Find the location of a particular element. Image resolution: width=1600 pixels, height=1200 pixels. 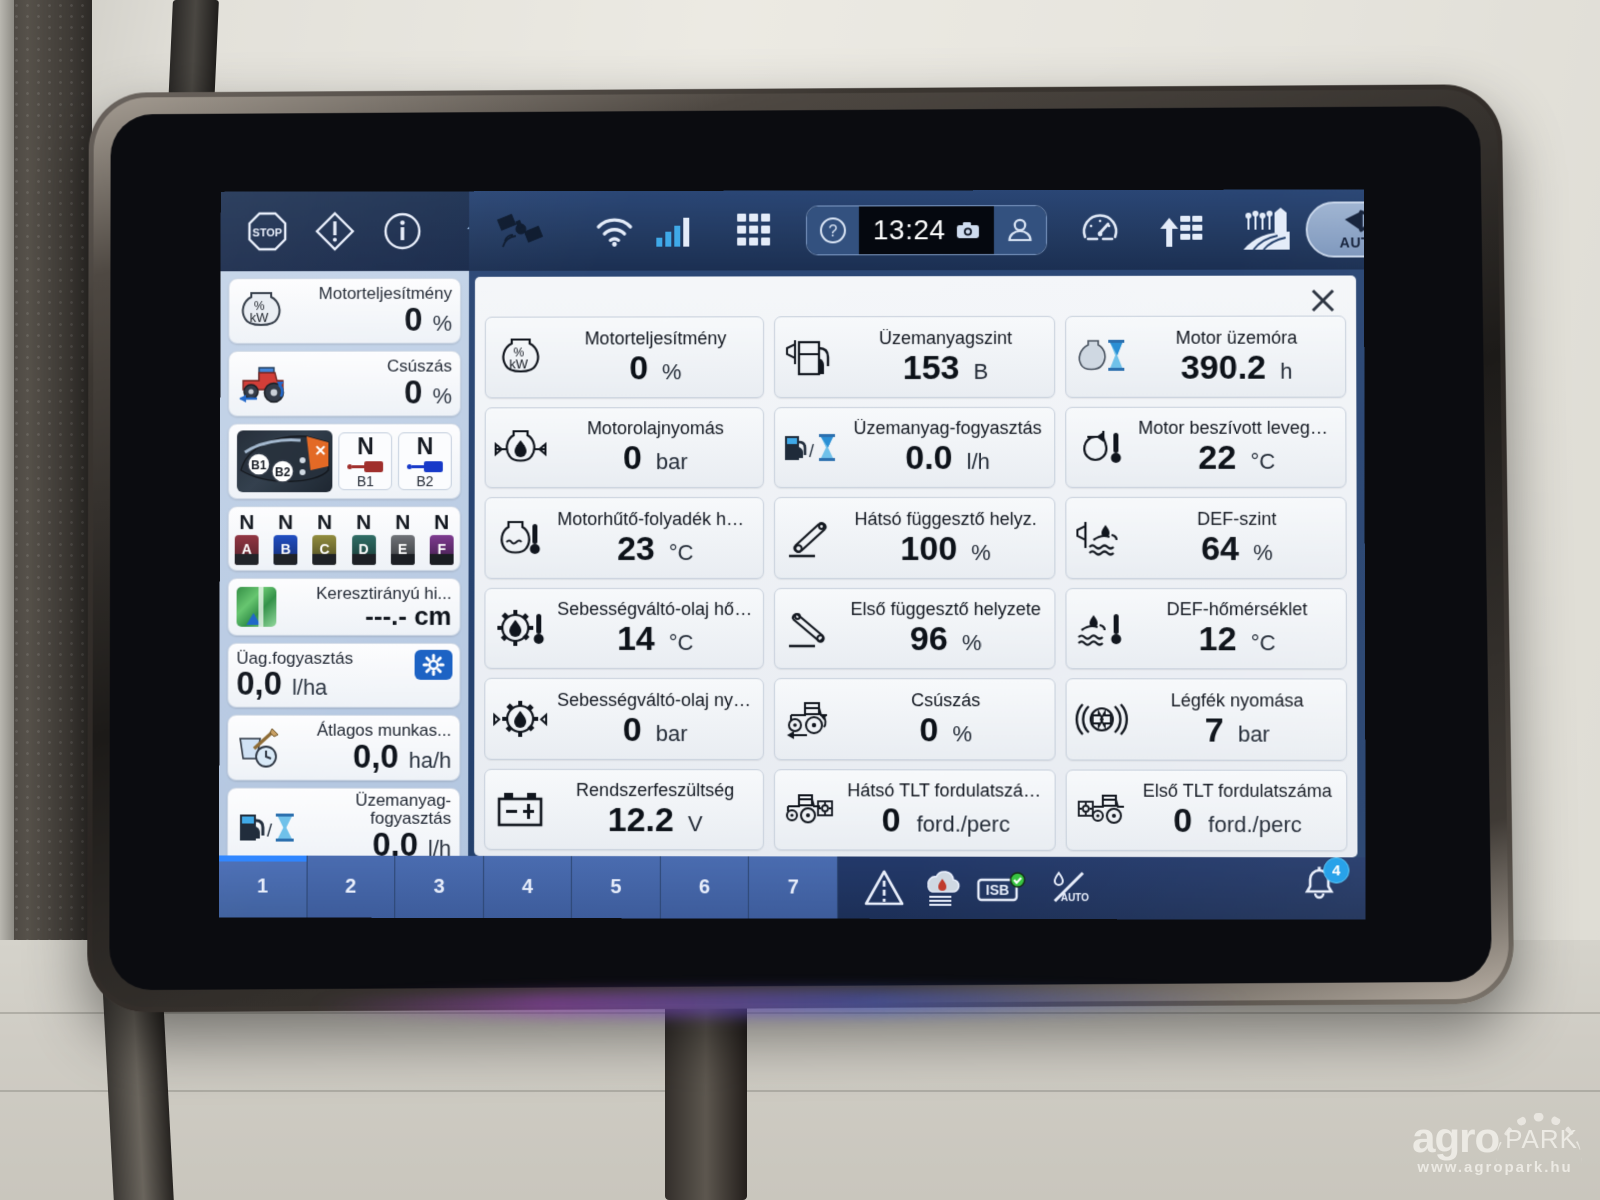

tab-2: 2 is located at coordinates (351, 886).